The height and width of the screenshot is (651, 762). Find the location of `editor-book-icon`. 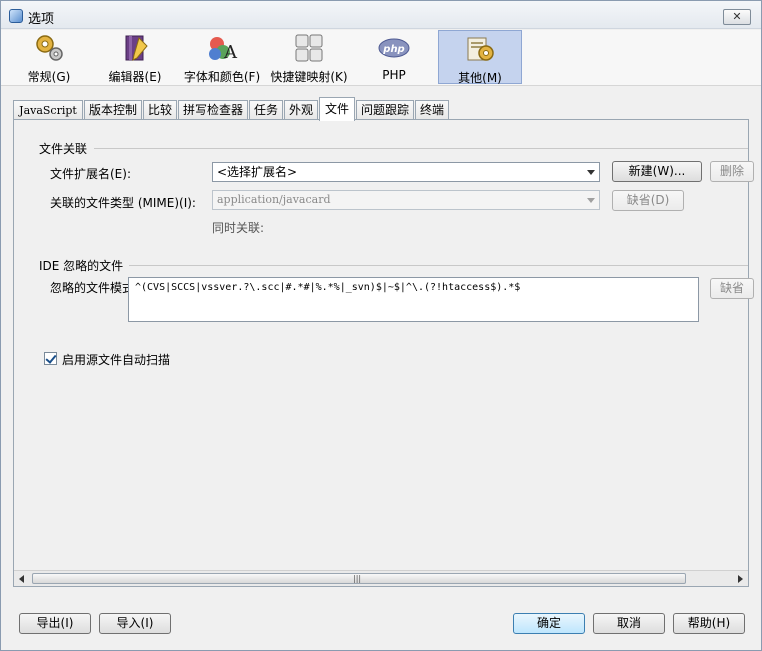

editor-book-icon is located at coordinates (136, 48).